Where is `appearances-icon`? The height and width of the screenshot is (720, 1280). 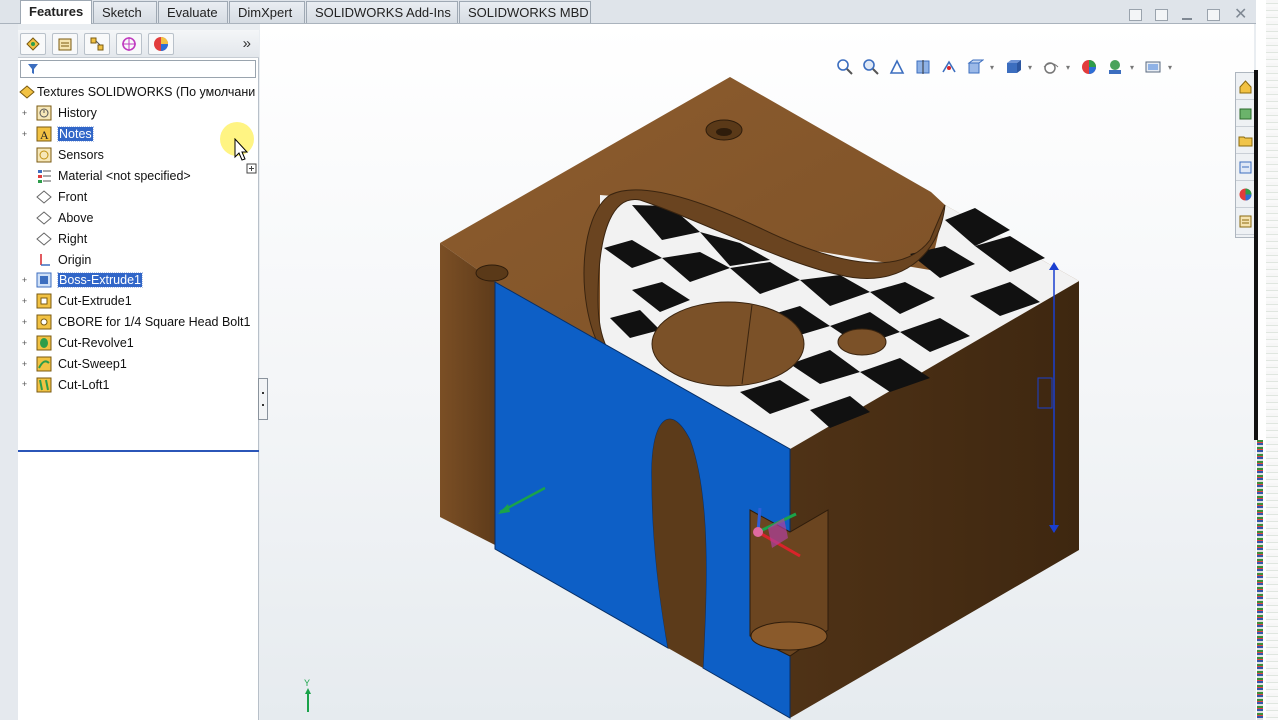
appearances-icon is located at coordinates (1245, 194).